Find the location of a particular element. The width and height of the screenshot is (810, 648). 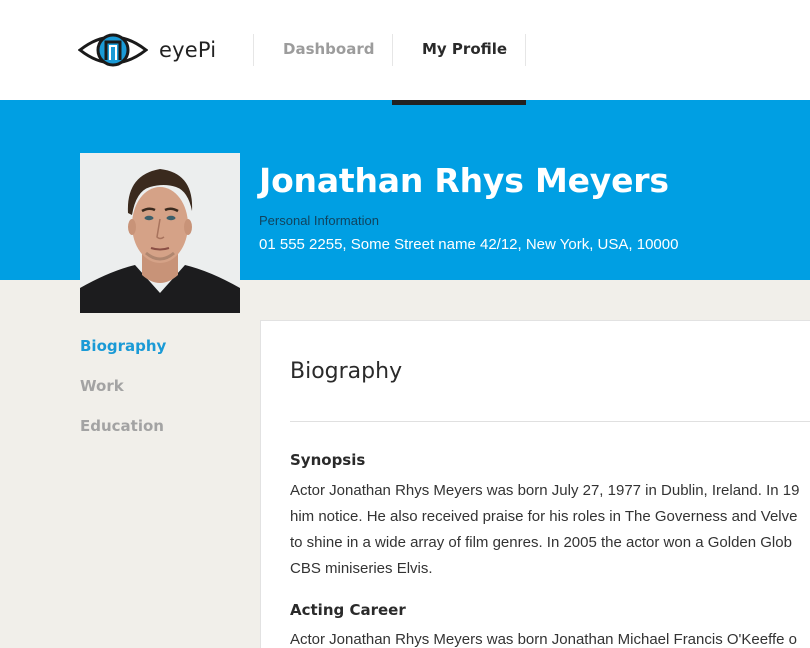

profile-side-navigation: Biography Work Education is located at coordinates (123, 397).